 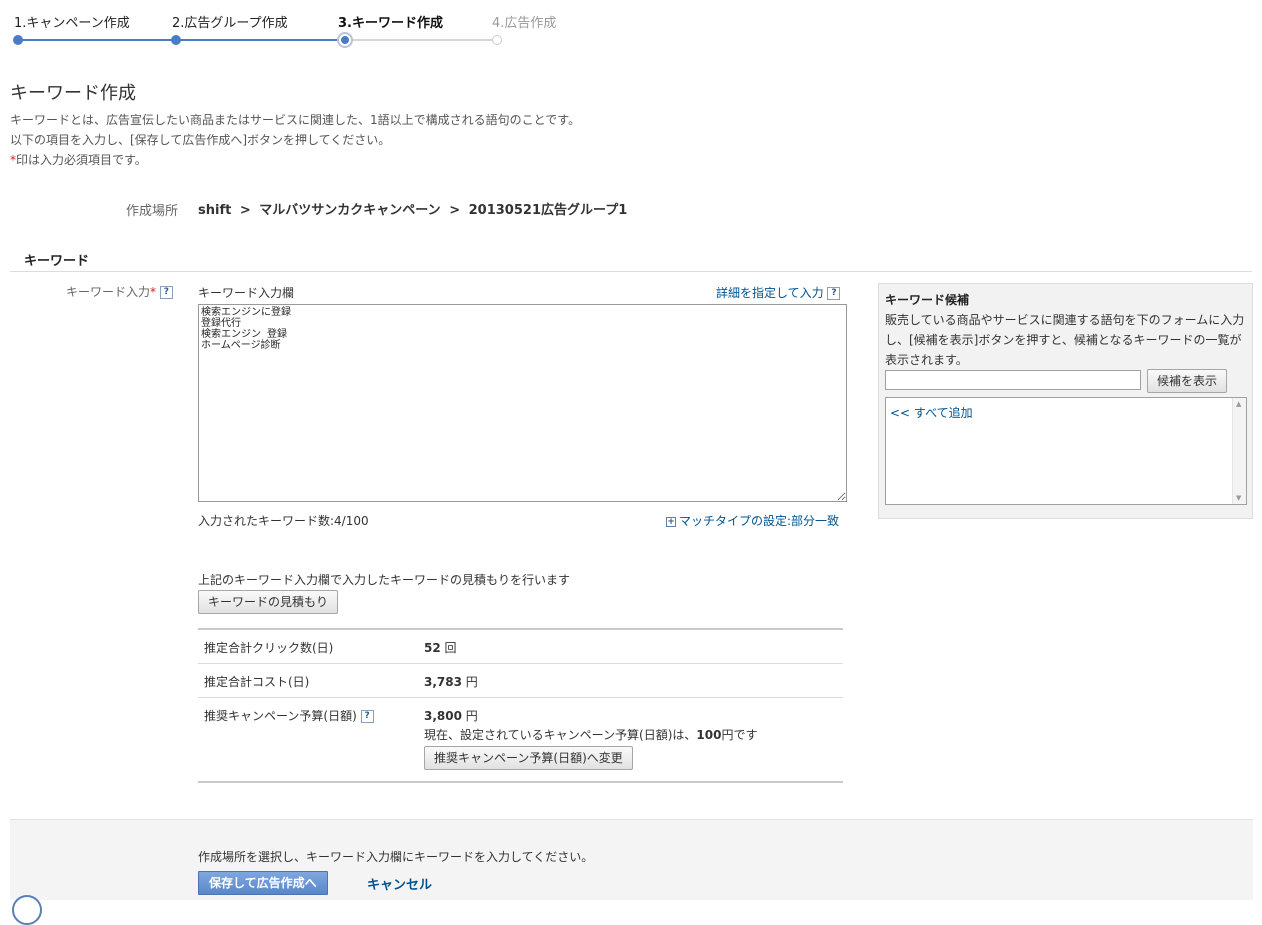 What do you see at coordinates (1238, 498) in the screenshot?
I see `scroll-down-arrow-icon: ▼` at bounding box center [1238, 498].